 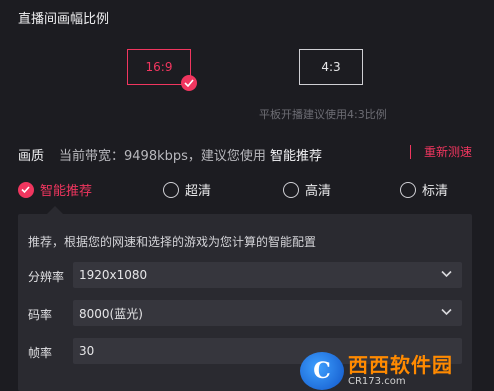 What do you see at coordinates (159, 67) in the screenshot?
I see `ratio-16-9-label: 16:9` at bounding box center [159, 67].